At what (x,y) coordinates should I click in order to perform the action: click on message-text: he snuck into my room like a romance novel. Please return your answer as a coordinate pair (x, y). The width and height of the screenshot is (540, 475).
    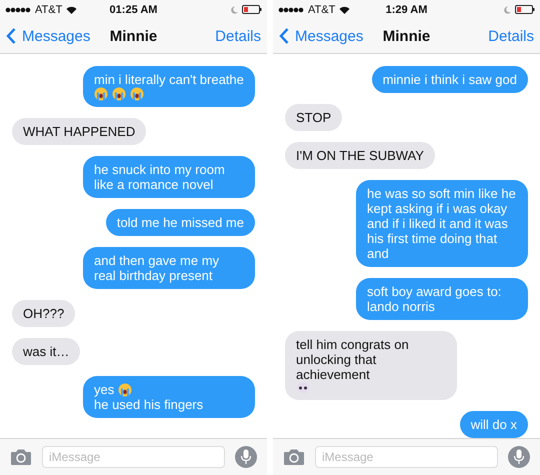
    Looking at the image, I should click on (160, 177).